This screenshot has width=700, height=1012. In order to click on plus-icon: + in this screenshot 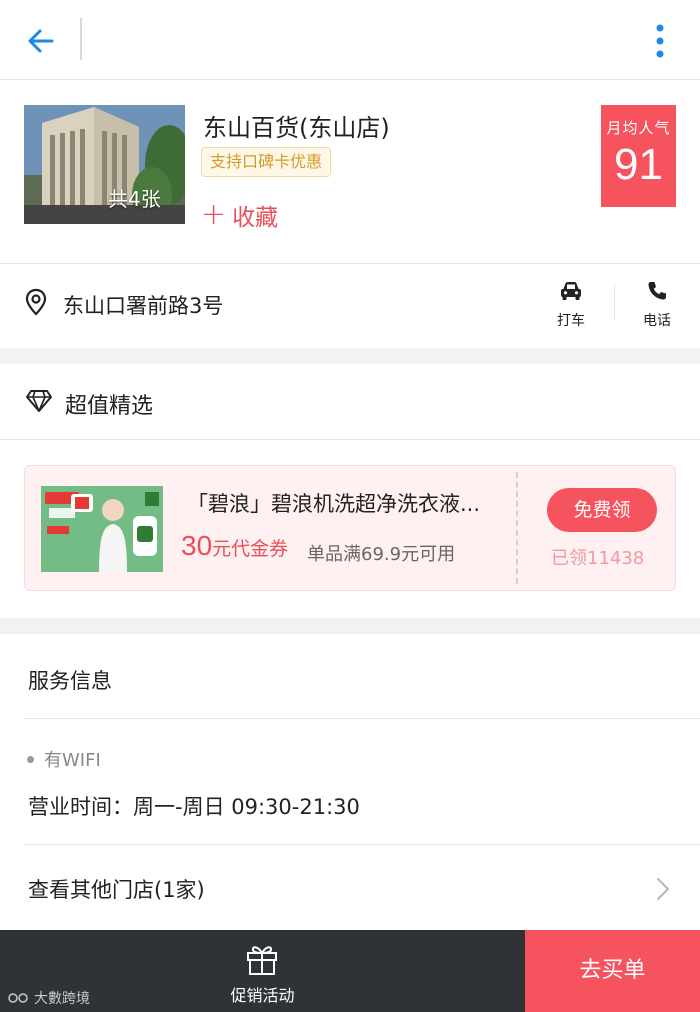, I will do `click(214, 214)`.